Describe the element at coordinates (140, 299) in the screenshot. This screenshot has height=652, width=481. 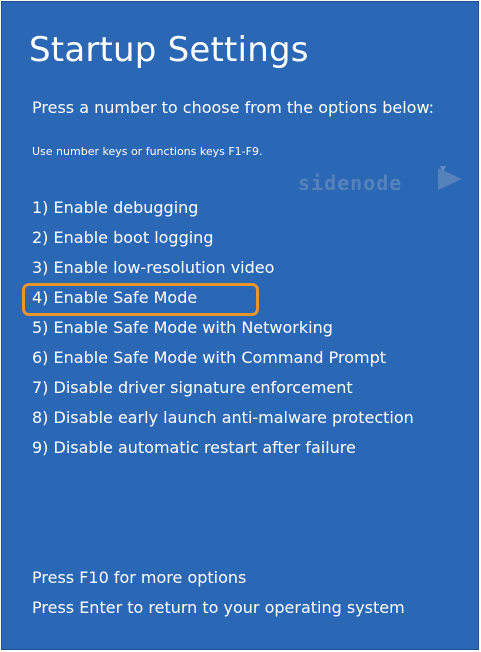
I see `safe-mode-highlight-box` at that location.